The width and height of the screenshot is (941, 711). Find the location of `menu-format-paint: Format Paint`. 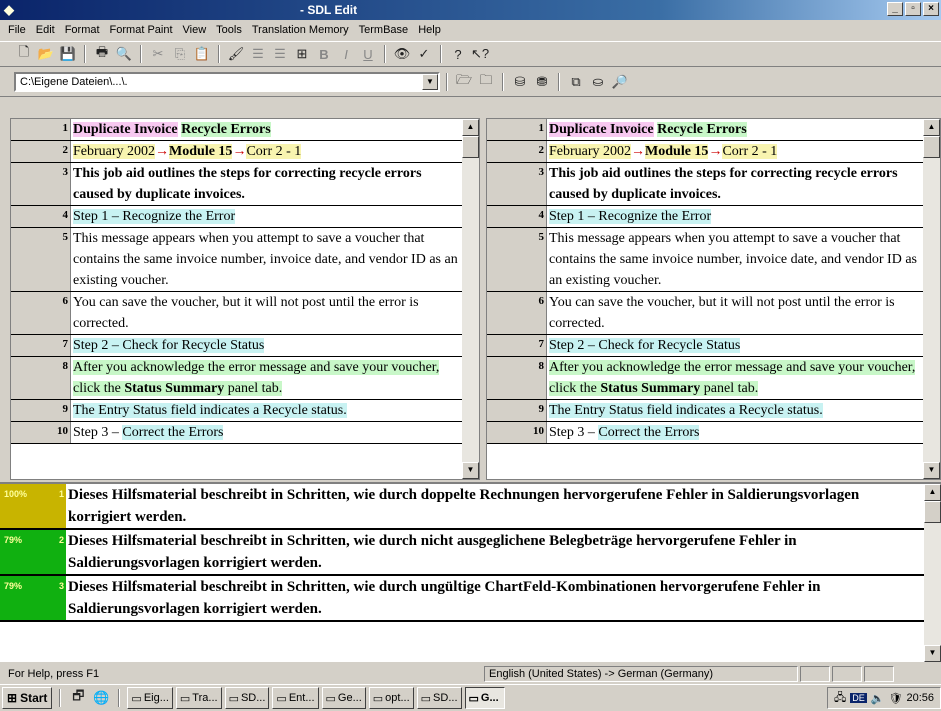

menu-format-paint: Format Paint is located at coordinates (142, 30).